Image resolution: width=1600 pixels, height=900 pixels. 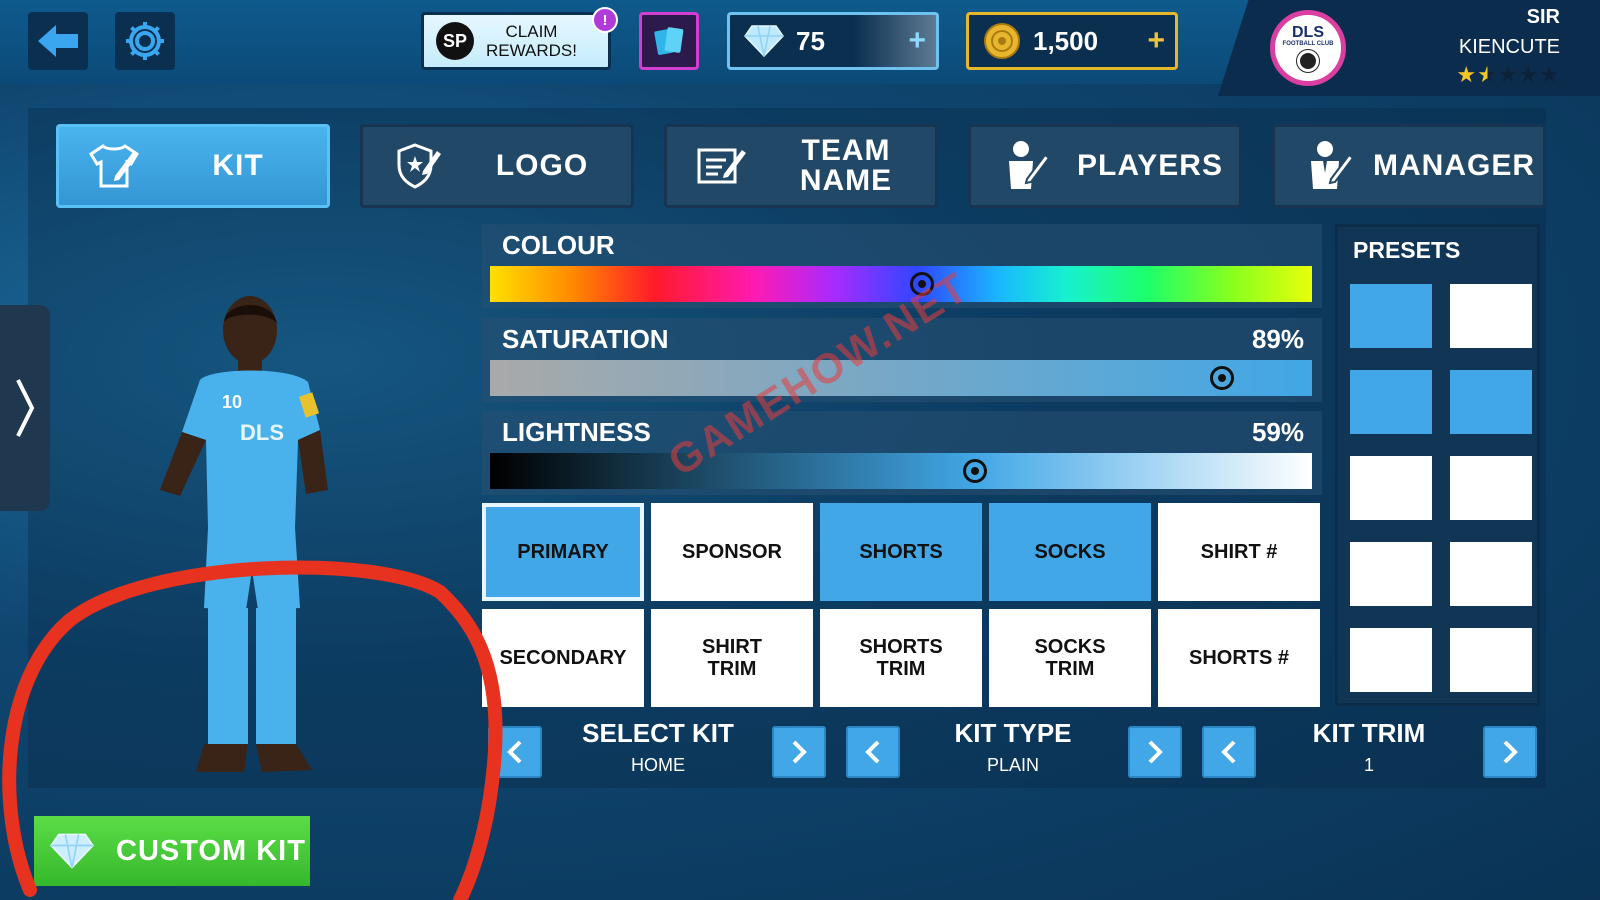 What do you see at coordinates (1407, 250) in the screenshot?
I see `presets-title: PRESETS` at bounding box center [1407, 250].